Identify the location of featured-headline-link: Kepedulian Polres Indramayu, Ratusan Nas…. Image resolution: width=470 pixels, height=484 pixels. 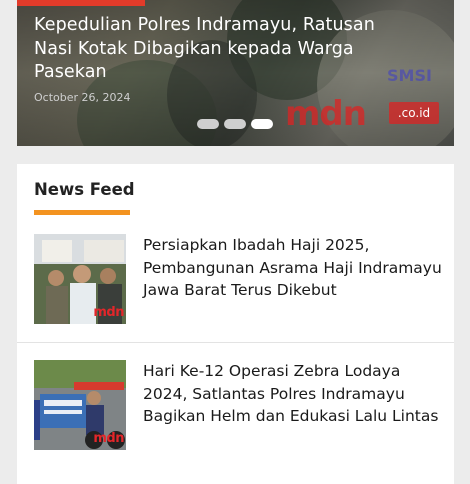
(224, 49).